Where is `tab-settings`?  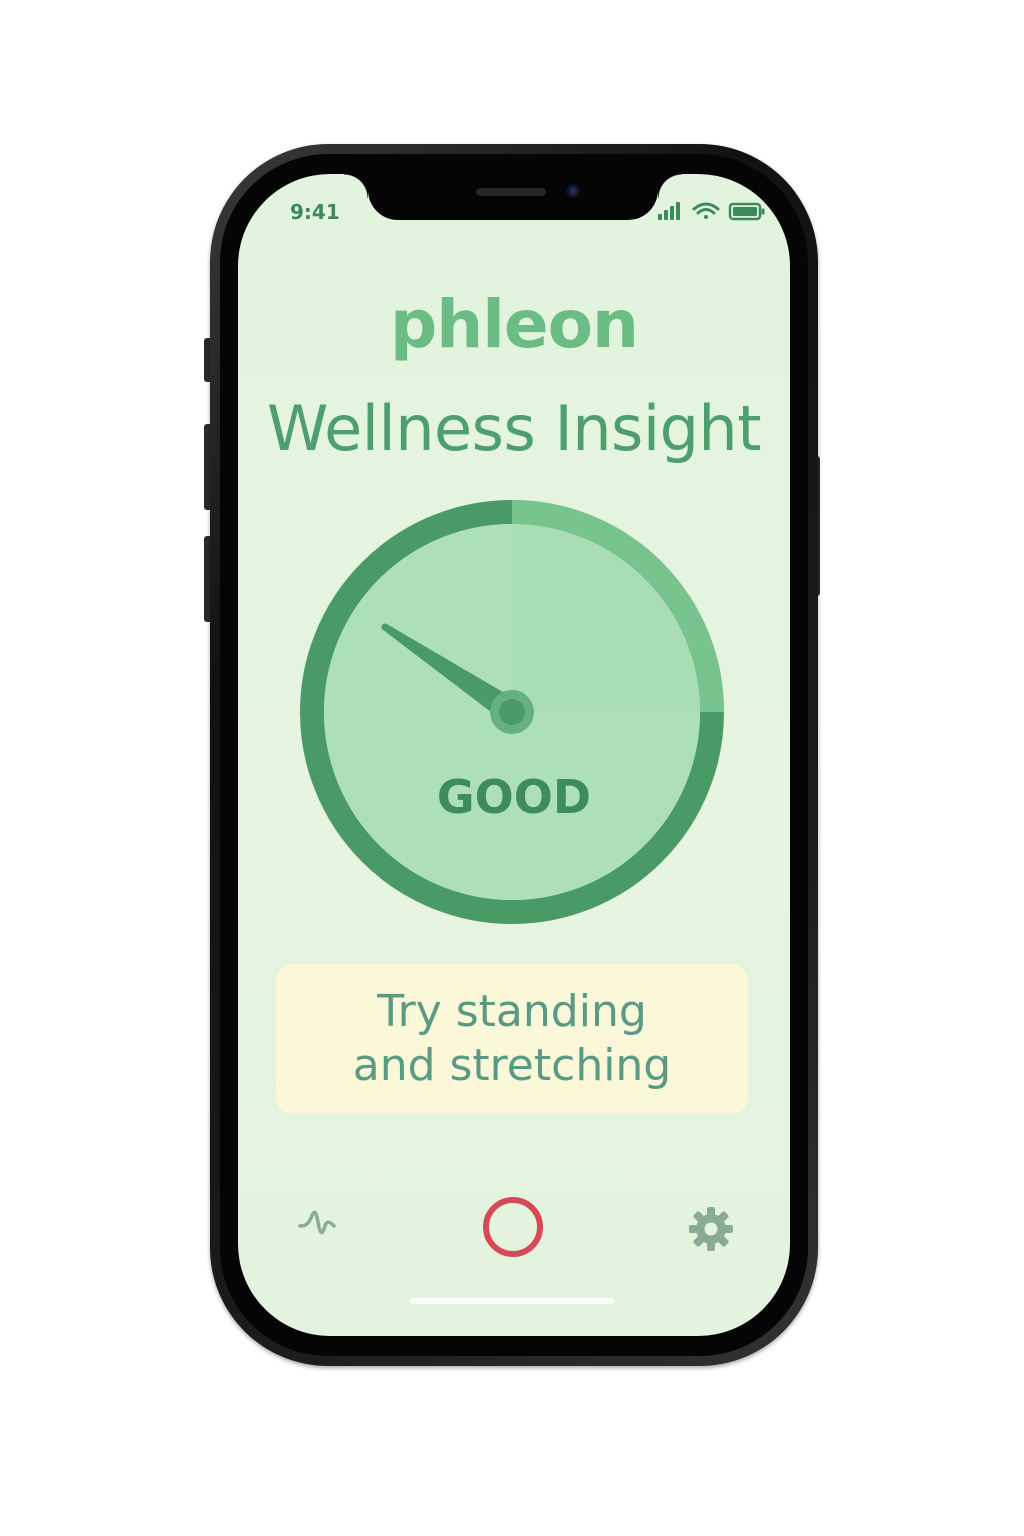
tab-settings is located at coordinates (711, 1229).